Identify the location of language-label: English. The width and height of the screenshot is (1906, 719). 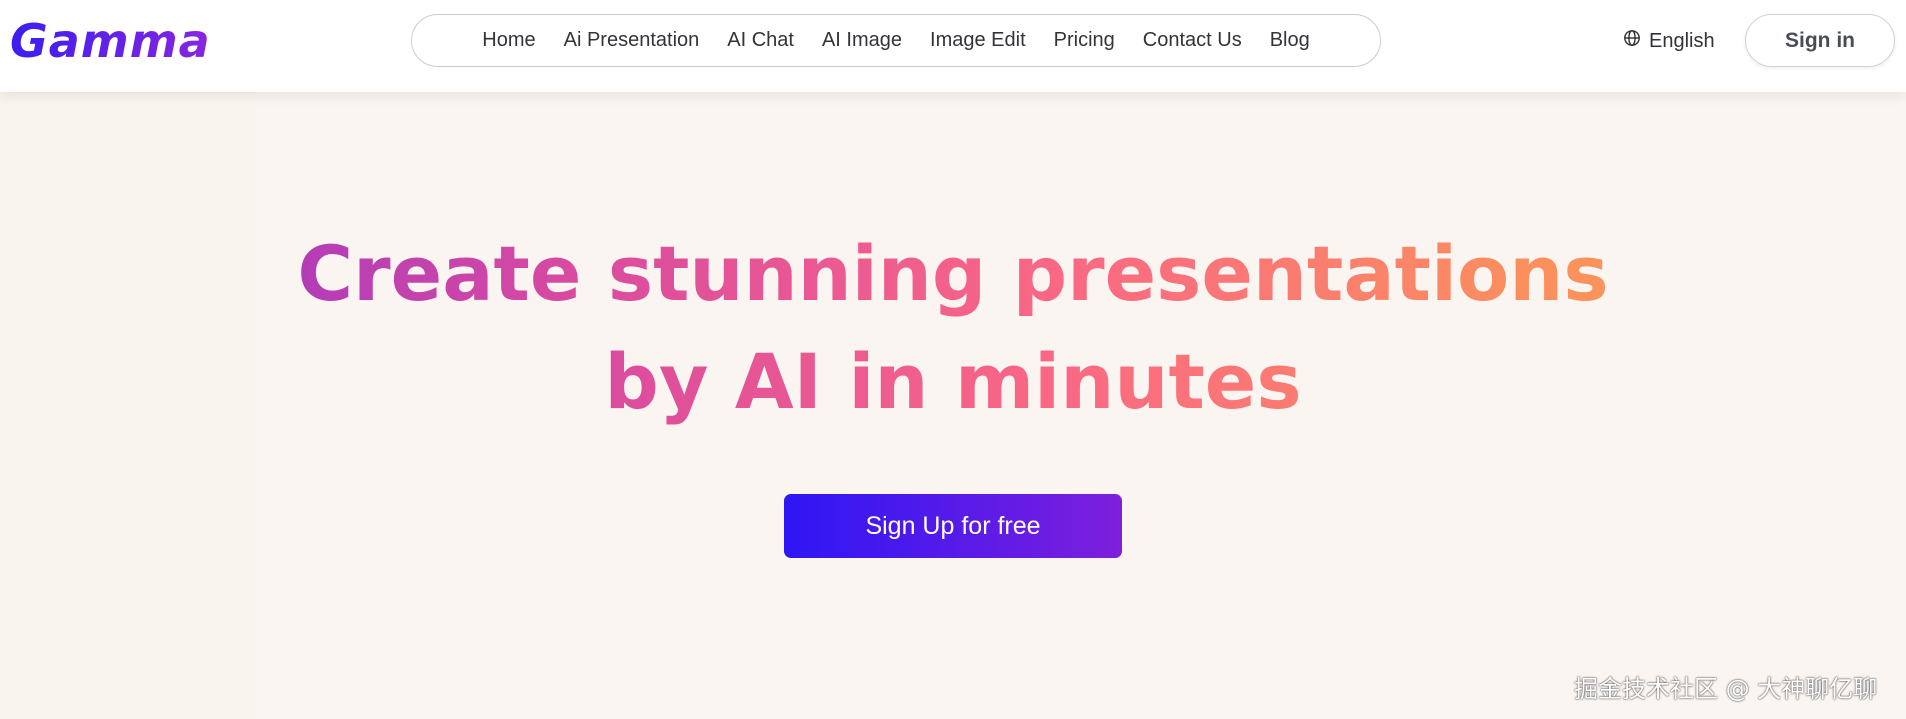
(1682, 40).